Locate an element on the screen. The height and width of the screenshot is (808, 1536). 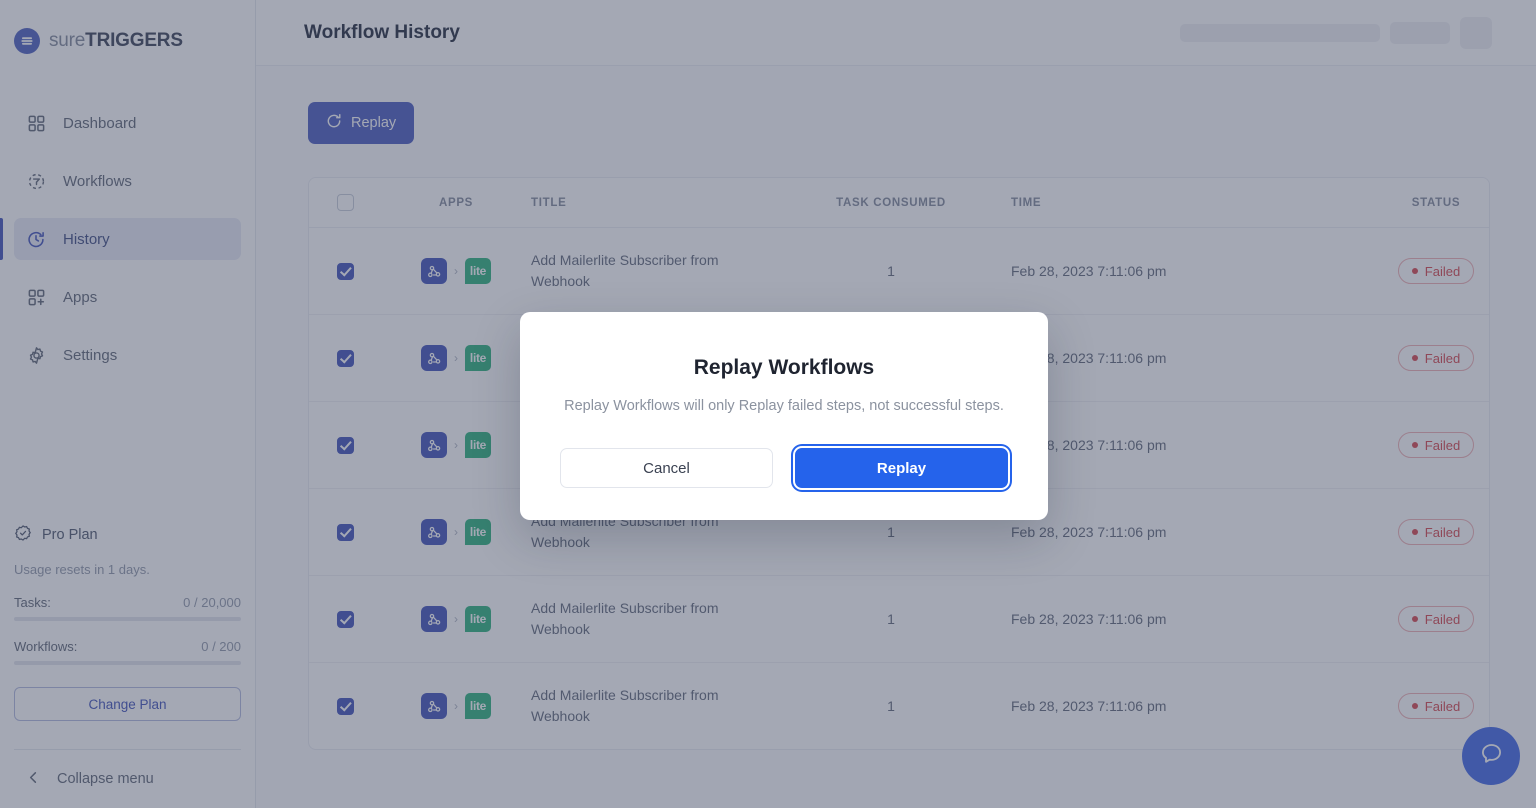
confirm-replay-button: Replay is located at coordinates (901, 468).